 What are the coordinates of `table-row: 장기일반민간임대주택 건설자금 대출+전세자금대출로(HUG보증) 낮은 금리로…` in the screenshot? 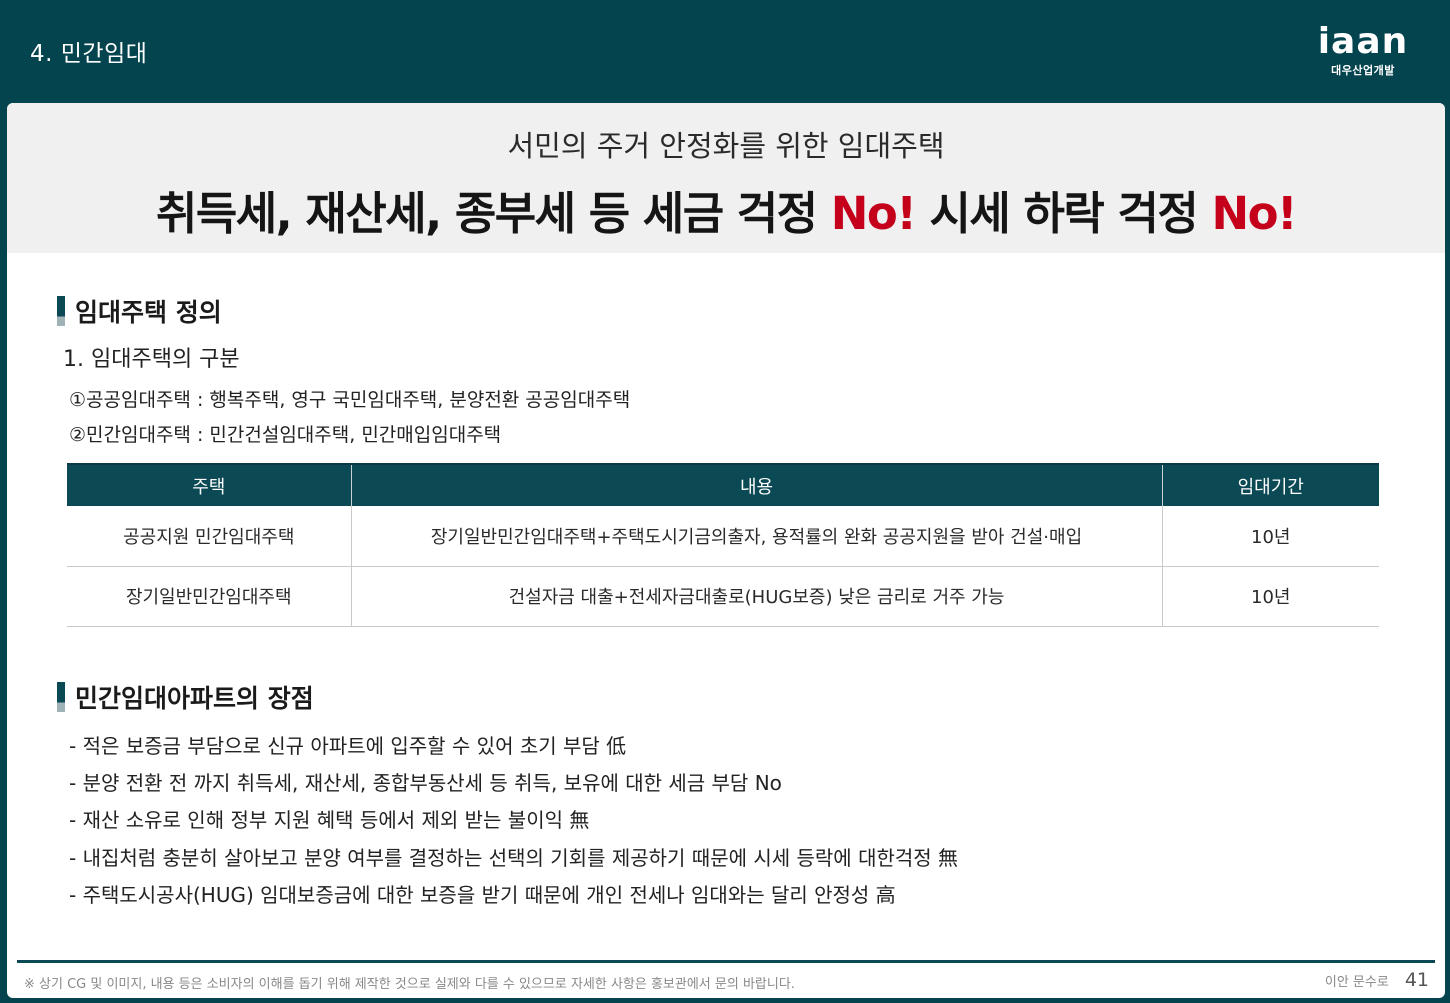 It's located at (723, 596).